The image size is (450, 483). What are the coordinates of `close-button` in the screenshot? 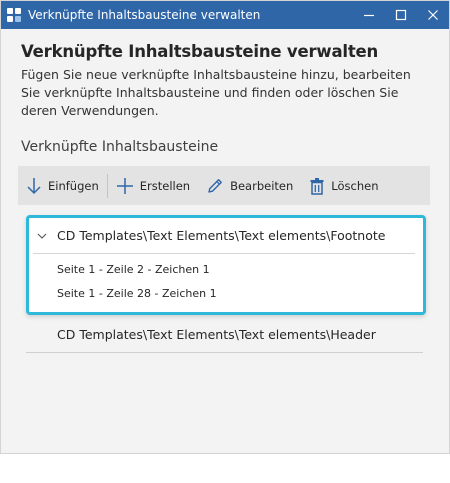 It's located at (433, 15).